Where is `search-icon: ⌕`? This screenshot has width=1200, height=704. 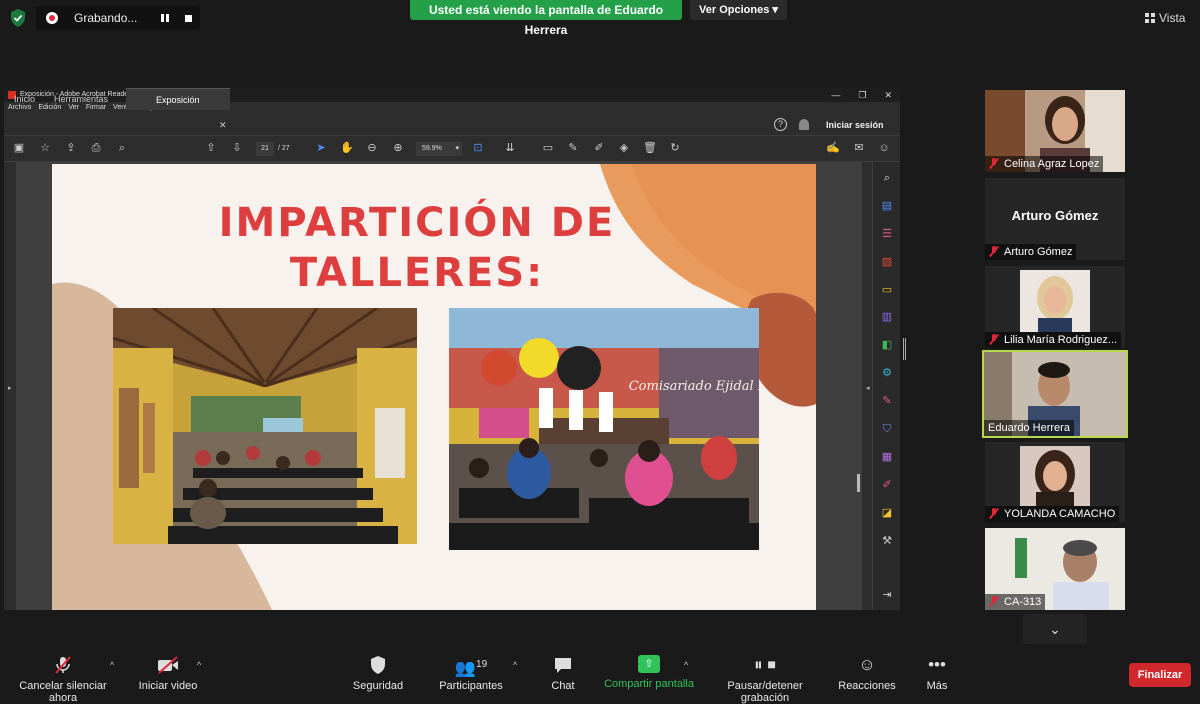 search-icon: ⌕ is located at coordinates (122, 148).